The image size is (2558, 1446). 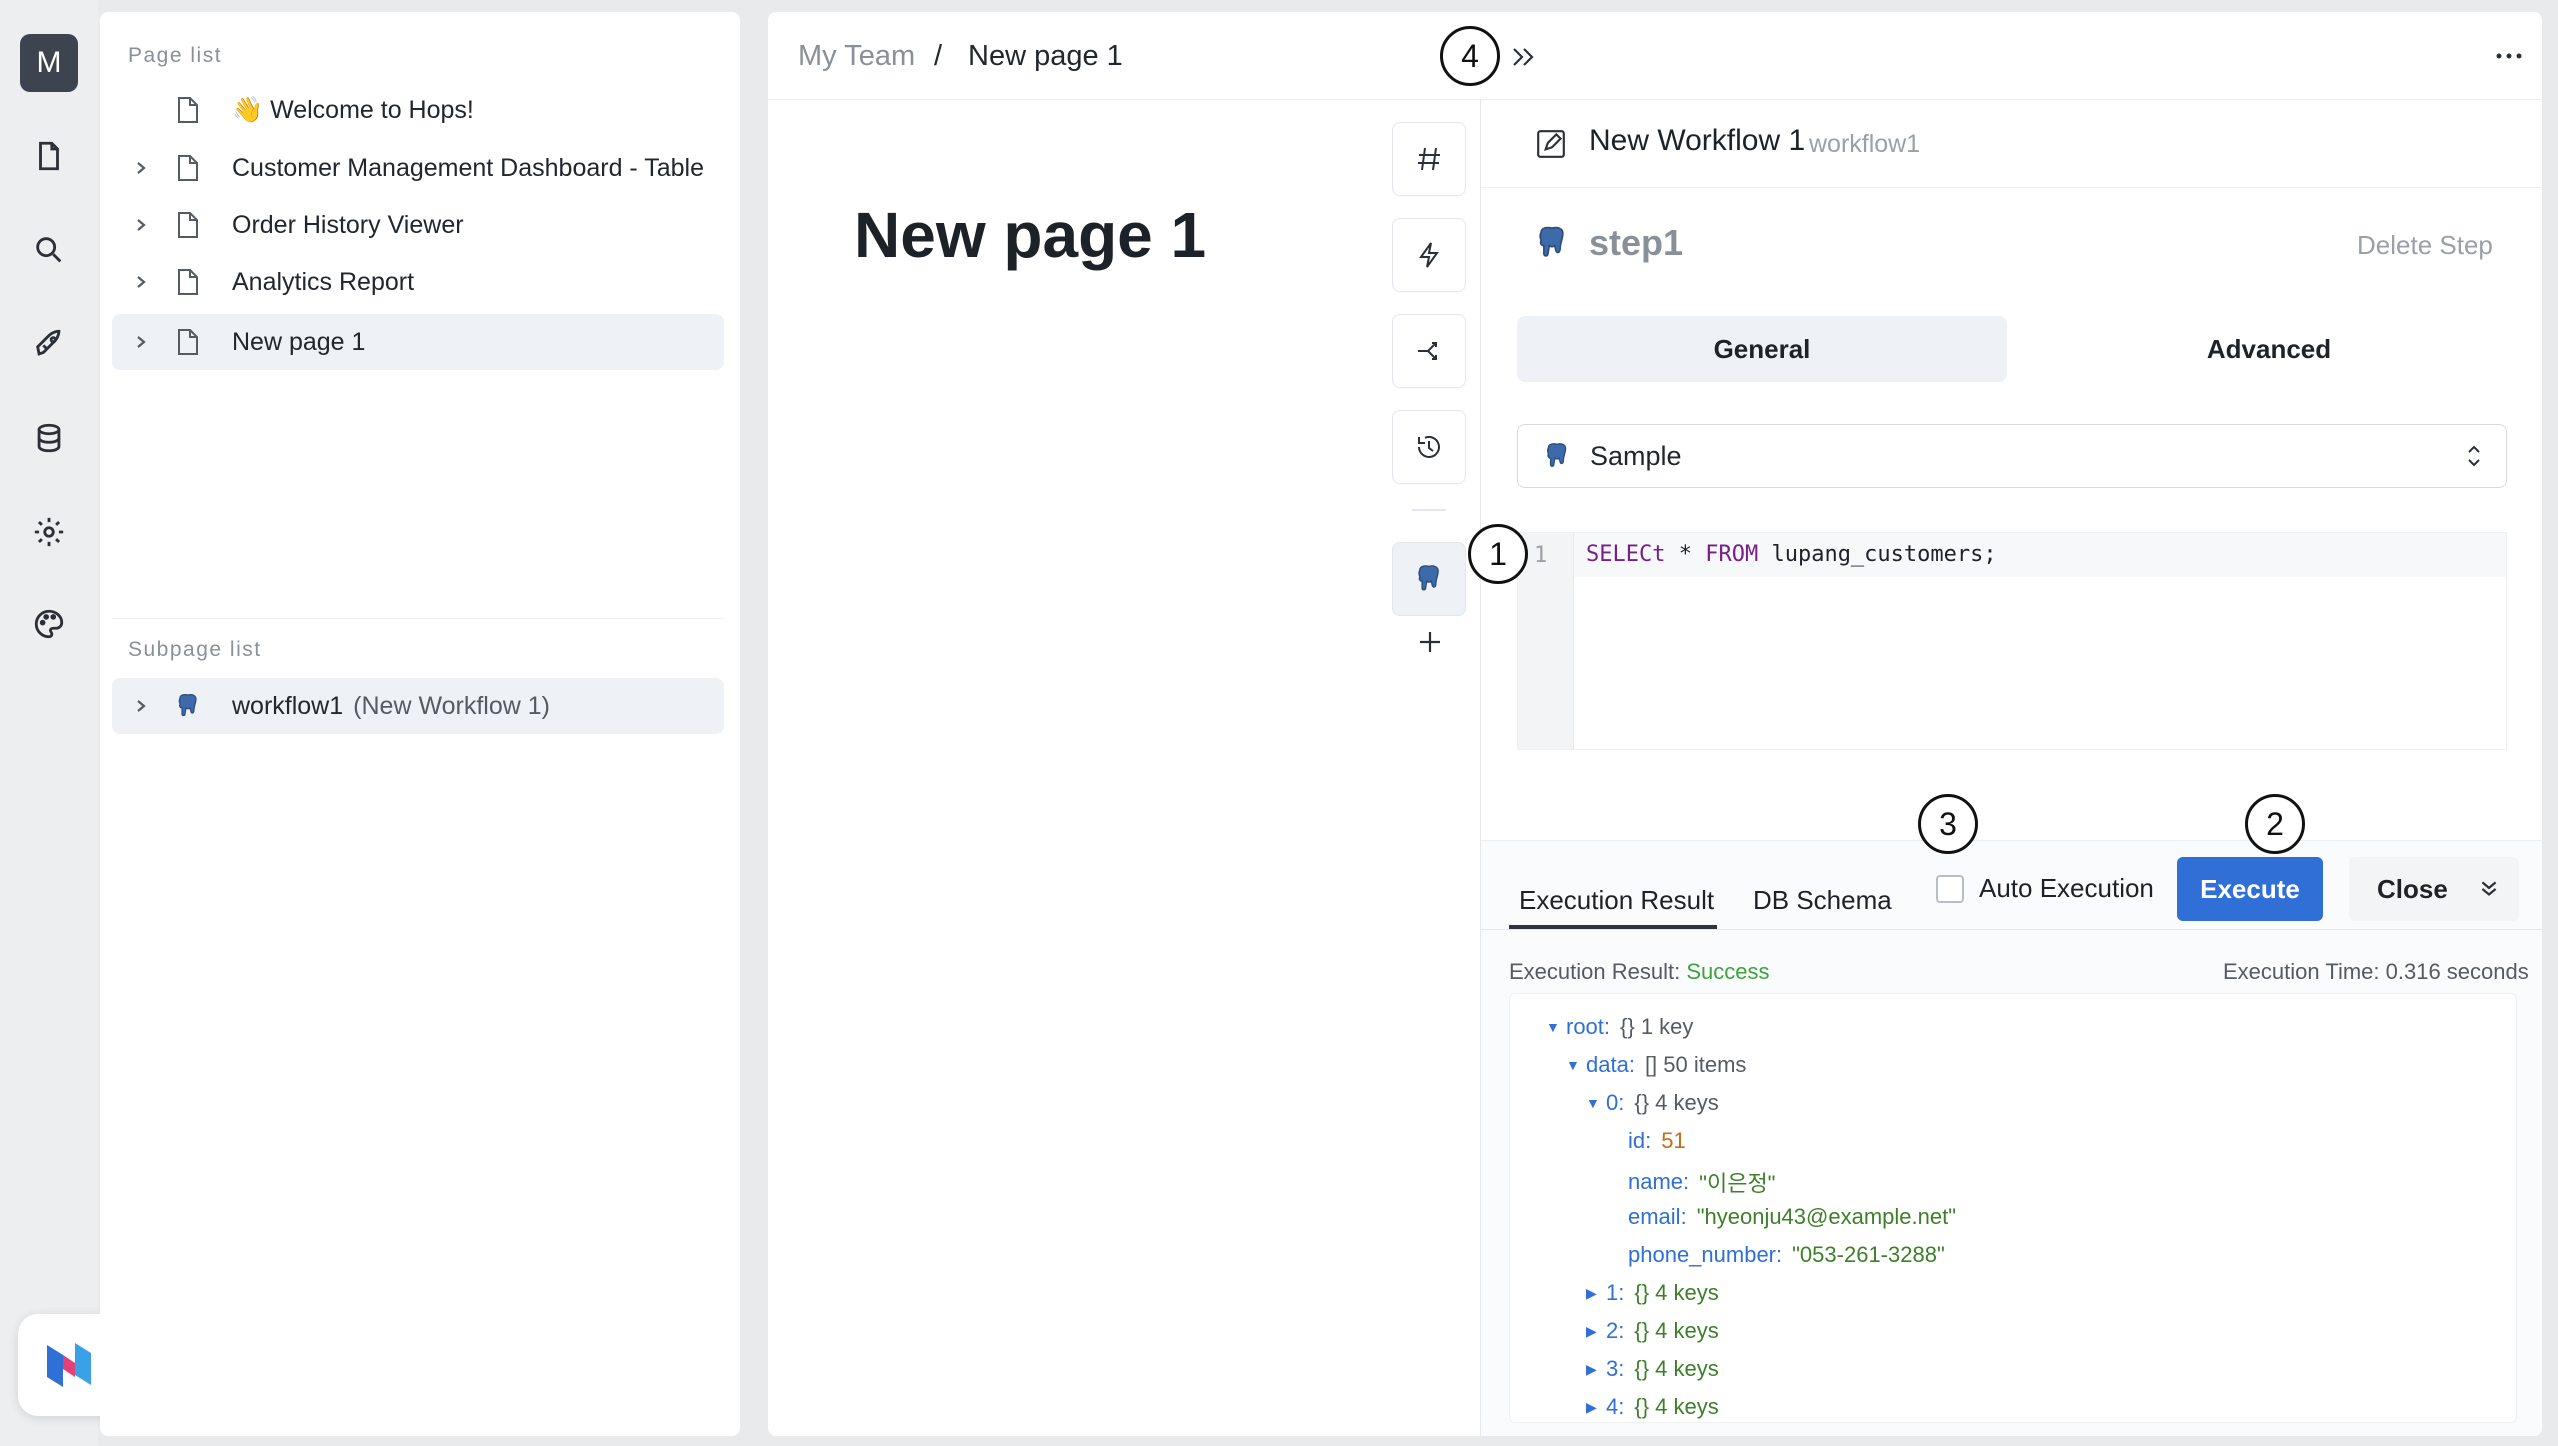 I want to click on collapse-down-icon, so click(x=2489, y=888).